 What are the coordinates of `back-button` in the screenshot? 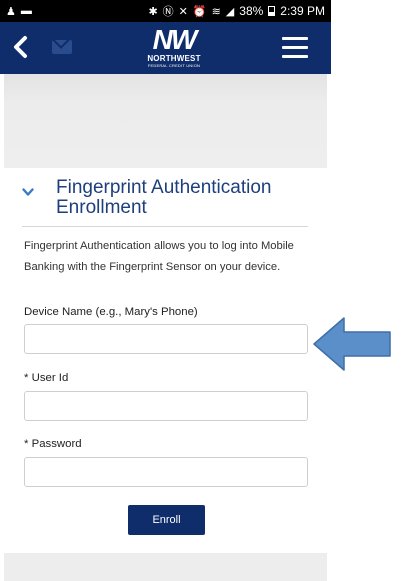 It's located at (24, 47).